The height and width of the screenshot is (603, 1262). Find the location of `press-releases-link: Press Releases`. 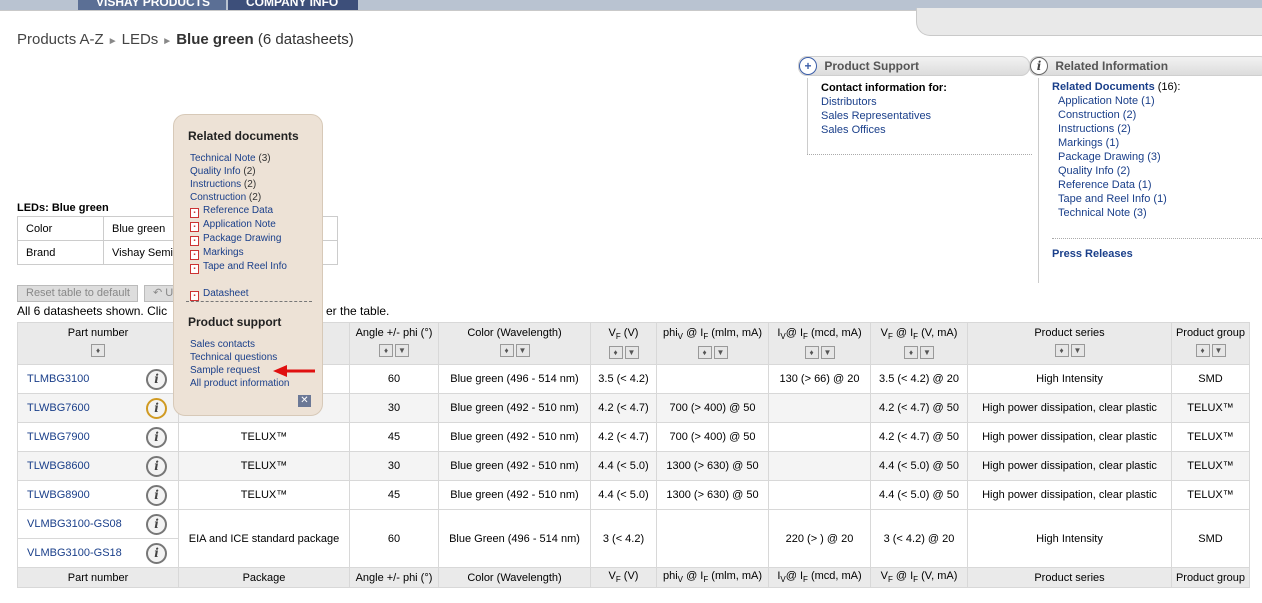

press-releases-link: Press Releases is located at coordinates (1092, 254).